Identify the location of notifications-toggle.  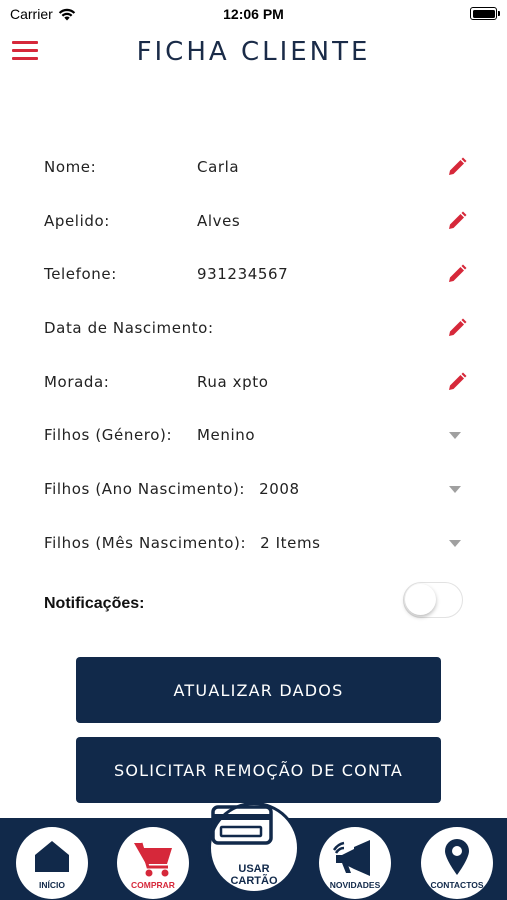
(433, 600).